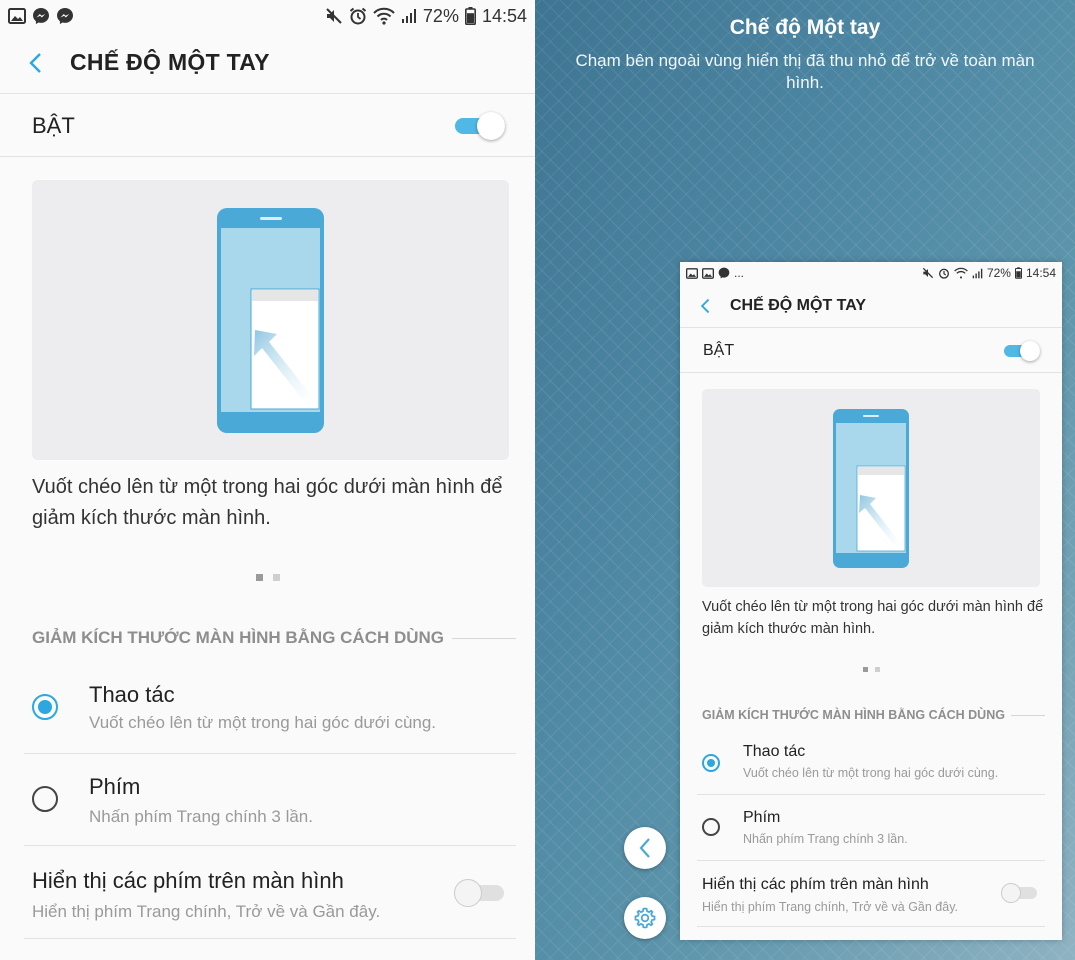 The width and height of the screenshot is (1075, 960). Describe the element at coordinates (45, 707) in the screenshot. I see `radio-gesture` at that location.